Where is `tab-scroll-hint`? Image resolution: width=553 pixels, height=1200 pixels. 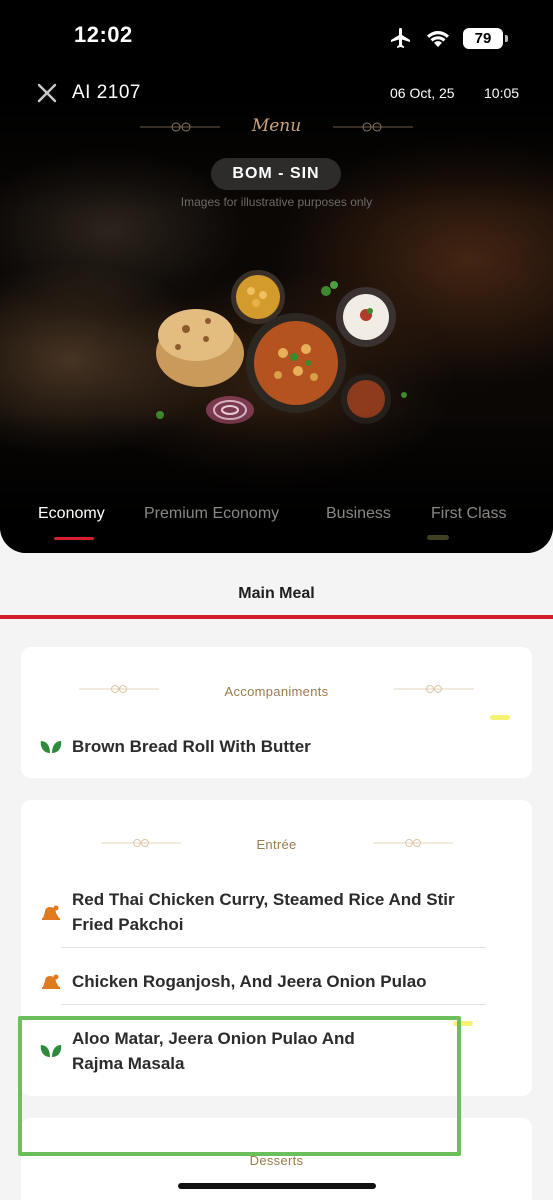
tab-scroll-hint is located at coordinates (438, 537).